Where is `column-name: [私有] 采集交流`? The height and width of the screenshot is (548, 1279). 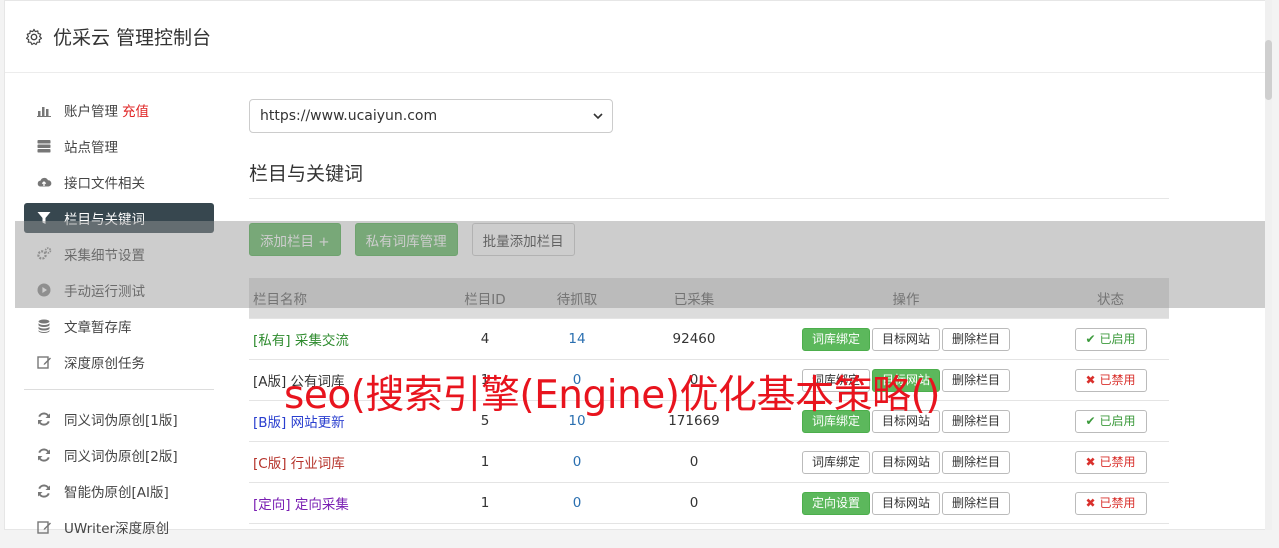 column-name: [私有] 采集交流 is located at coordinates (346, 339).